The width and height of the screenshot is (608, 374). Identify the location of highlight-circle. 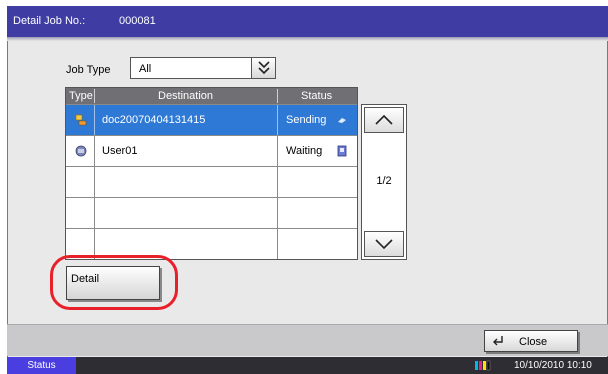
(114, 282).